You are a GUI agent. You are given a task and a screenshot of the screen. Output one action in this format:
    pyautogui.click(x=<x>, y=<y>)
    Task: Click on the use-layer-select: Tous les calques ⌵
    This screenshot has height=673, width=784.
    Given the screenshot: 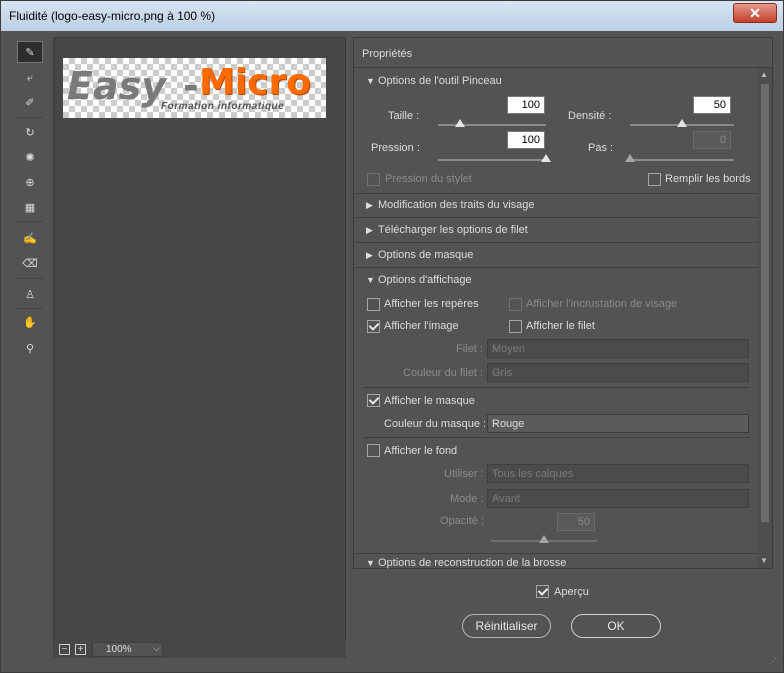 What is the action you would take?
    pyautogui.click(x=618, y=473)
    